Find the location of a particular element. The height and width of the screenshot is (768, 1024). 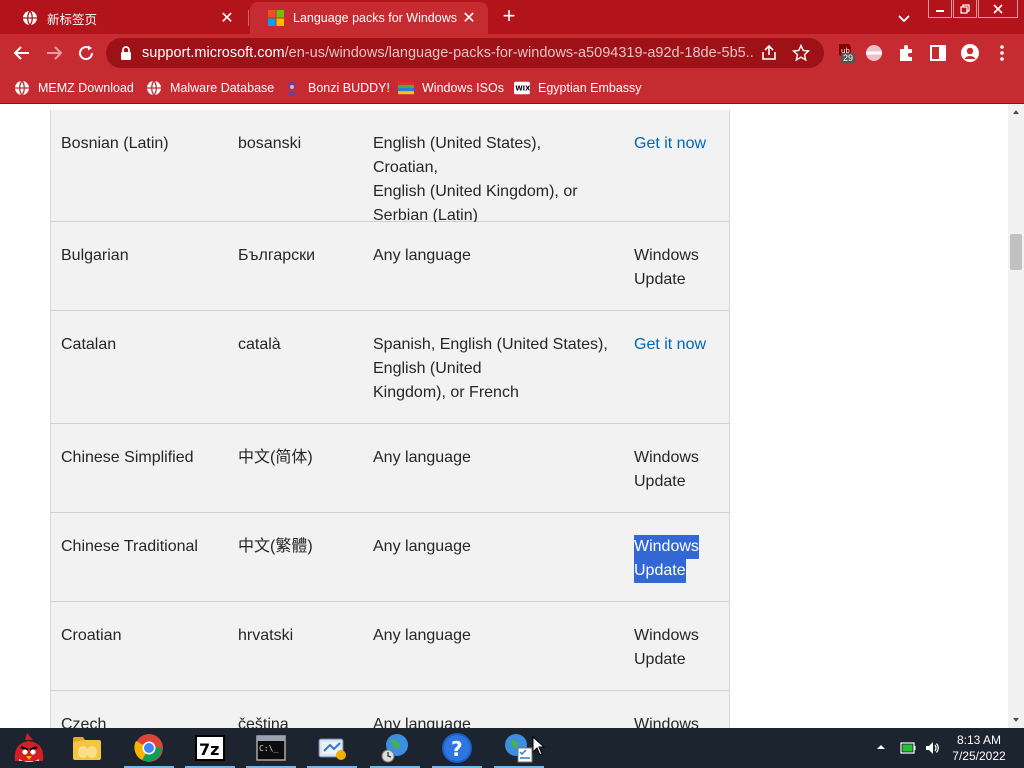

bookmark-star-icon is located at coordinates (801, 52).